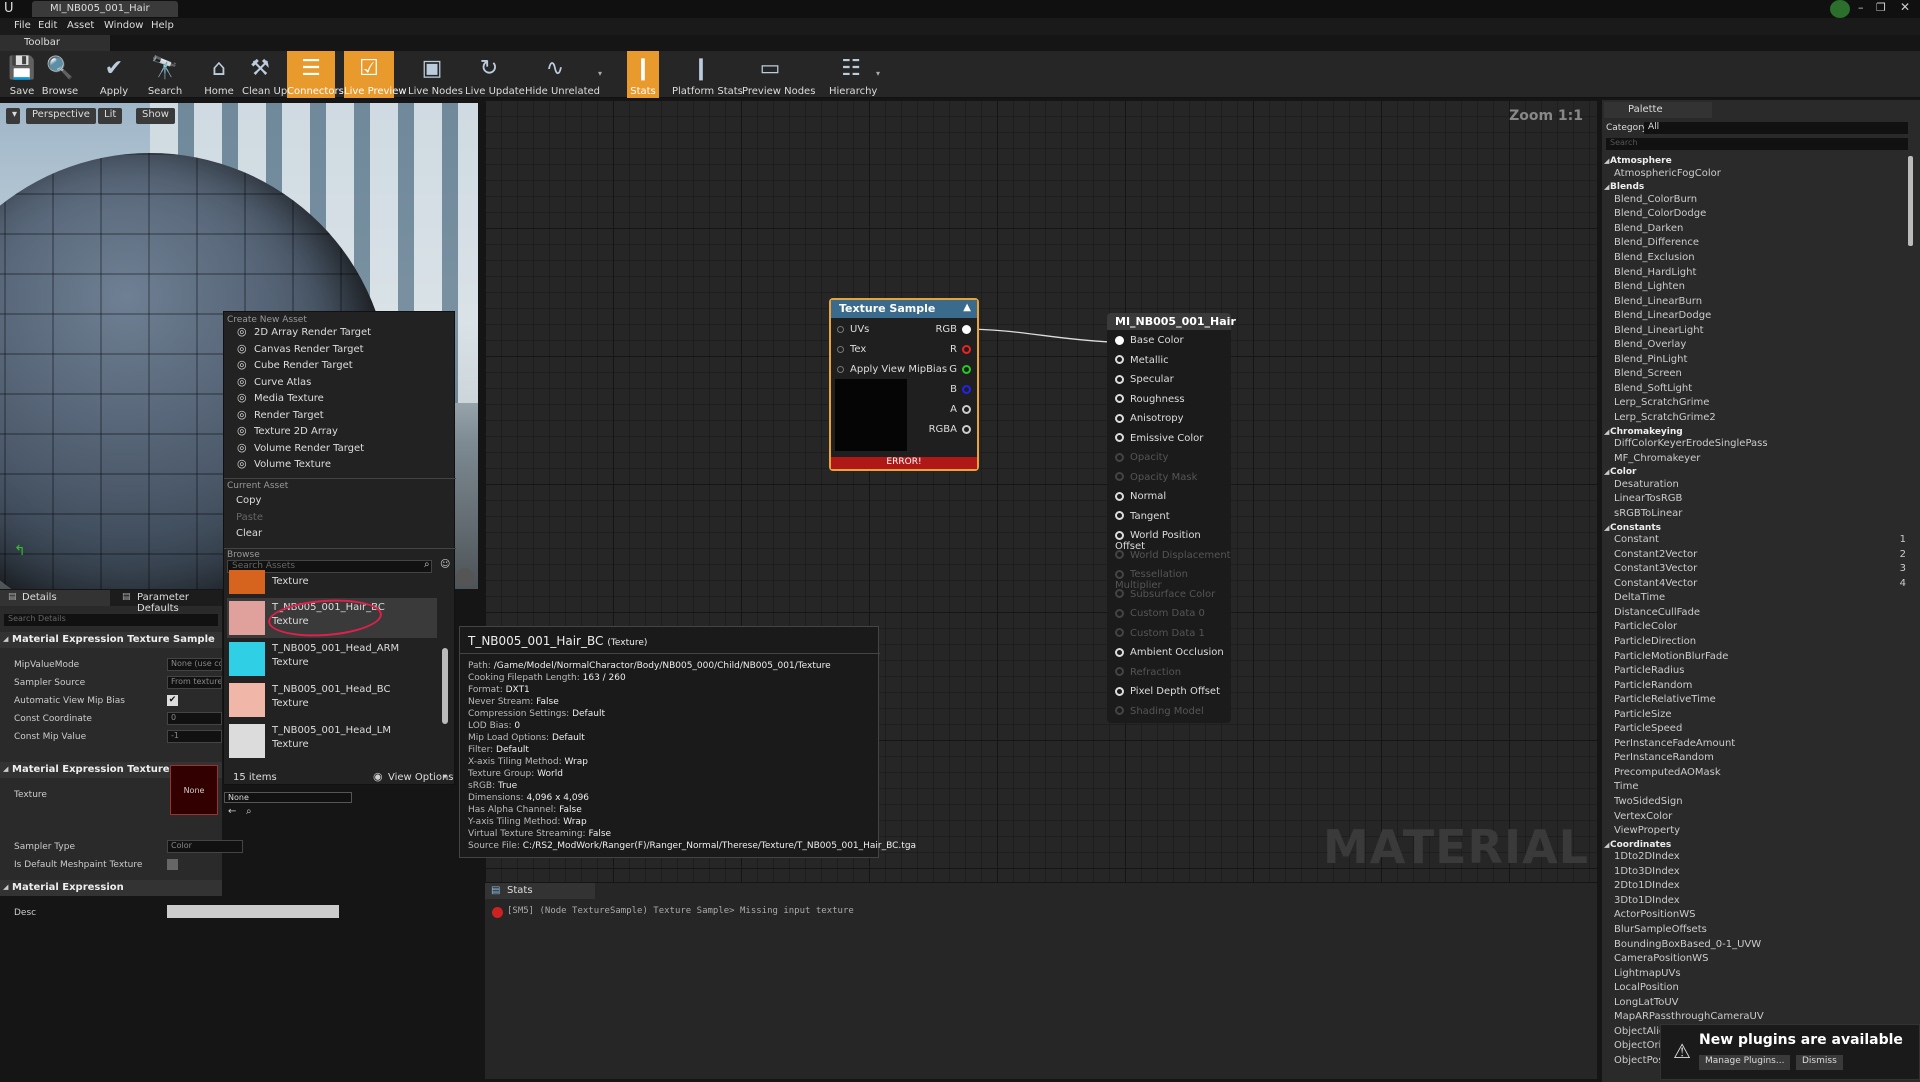  I want to click on palette-item: BlurSampleOffsets, so click(1660, 929).